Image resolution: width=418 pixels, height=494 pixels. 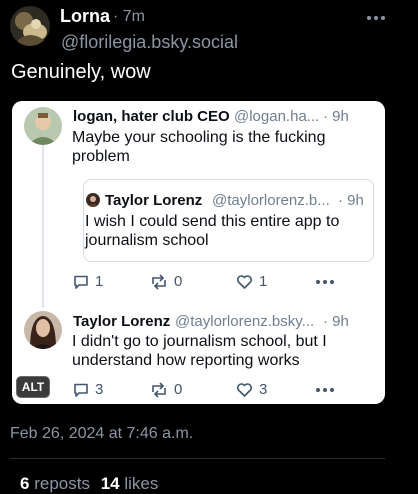 What do you see at coordinates (85, 16) in the screenshot?
I see `author-name: Lorna` at bounding box center [85, 16].